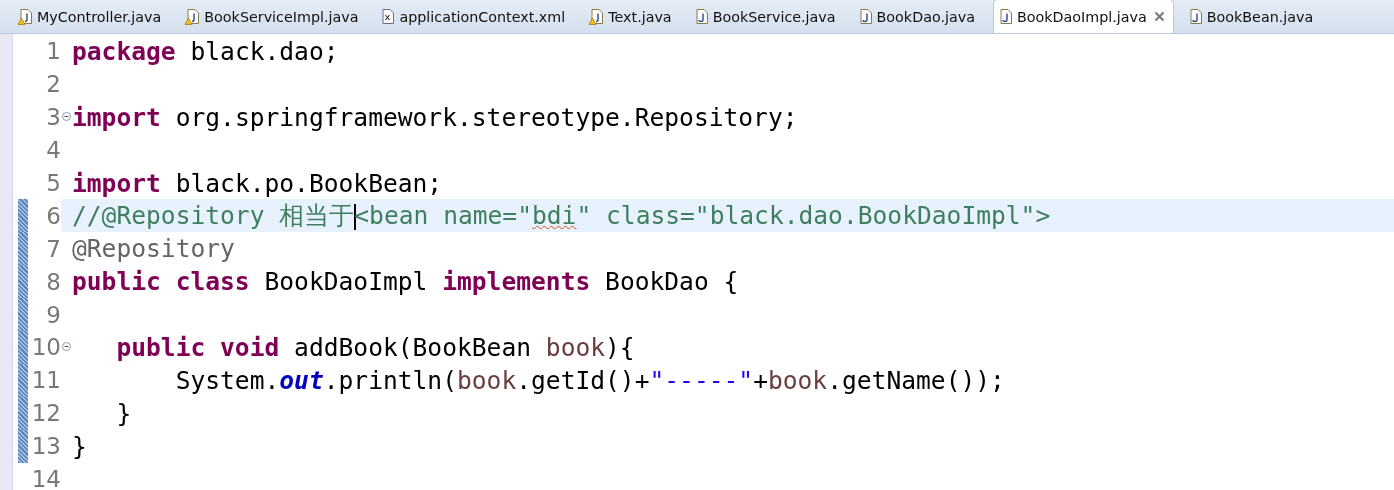 The width and height of the screenshot is (1394, 490). What do you see at coordinates (45, 413) in the screenshot?
I see `line-number: 12` at bounding box center [45, 413].